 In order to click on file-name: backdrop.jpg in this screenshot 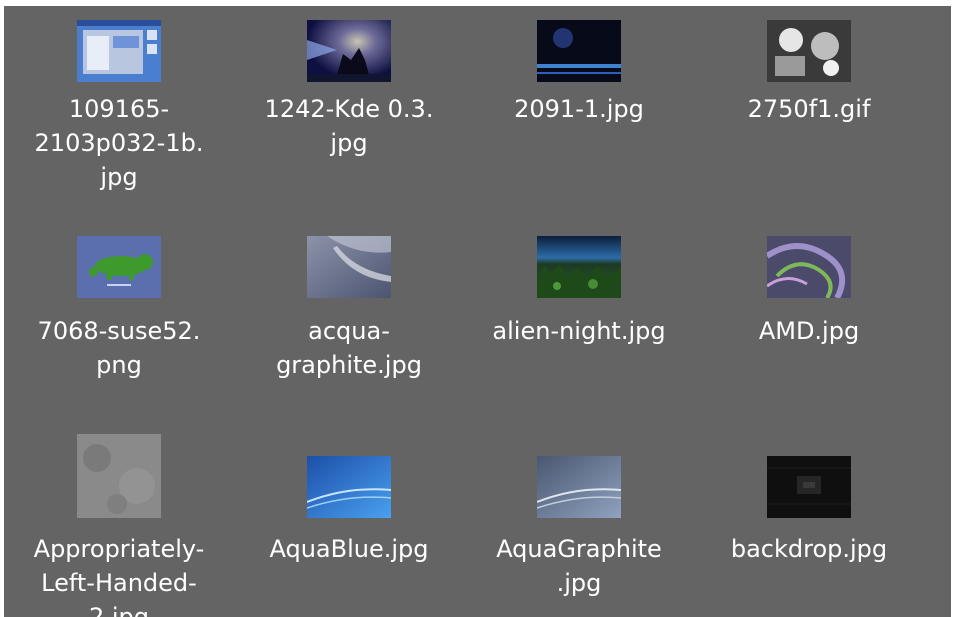, I will do `click(809, 549)`.